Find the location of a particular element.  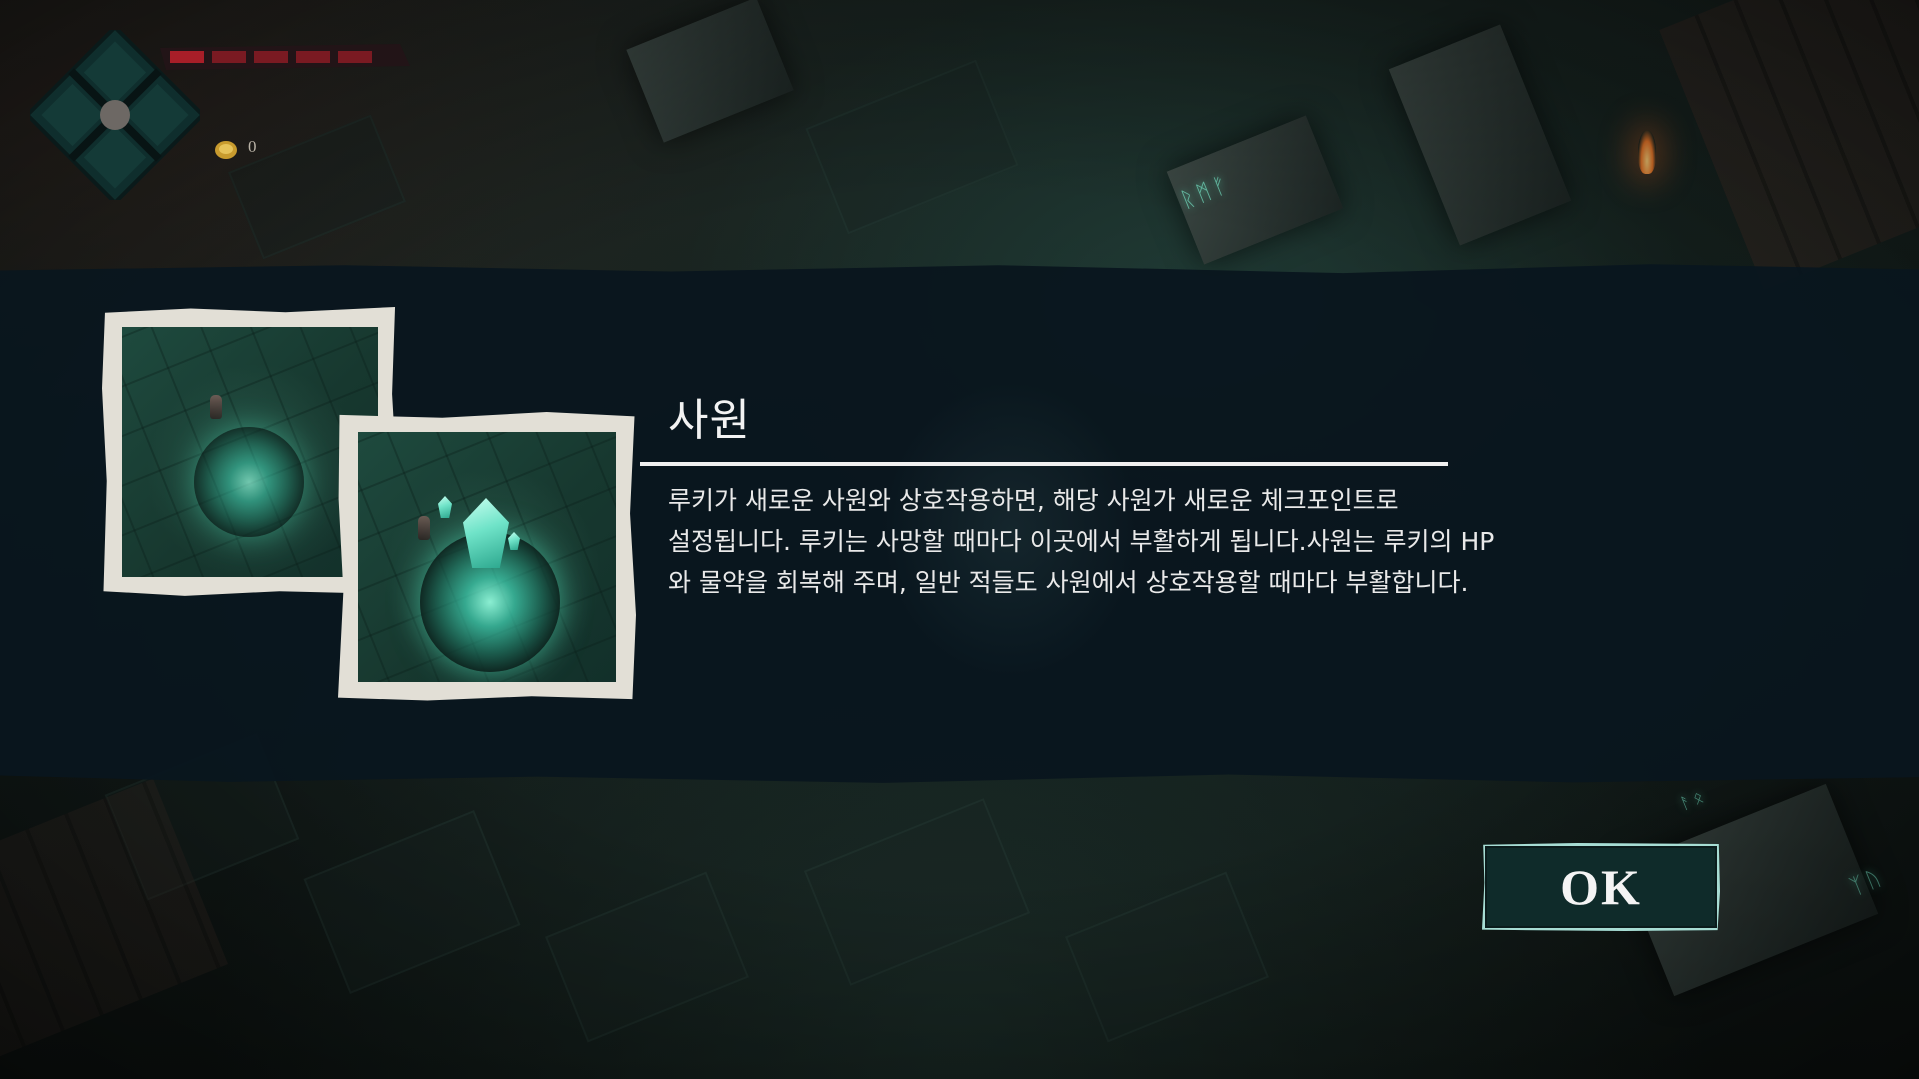

illustration-scene is located at coordinates (487, 557).